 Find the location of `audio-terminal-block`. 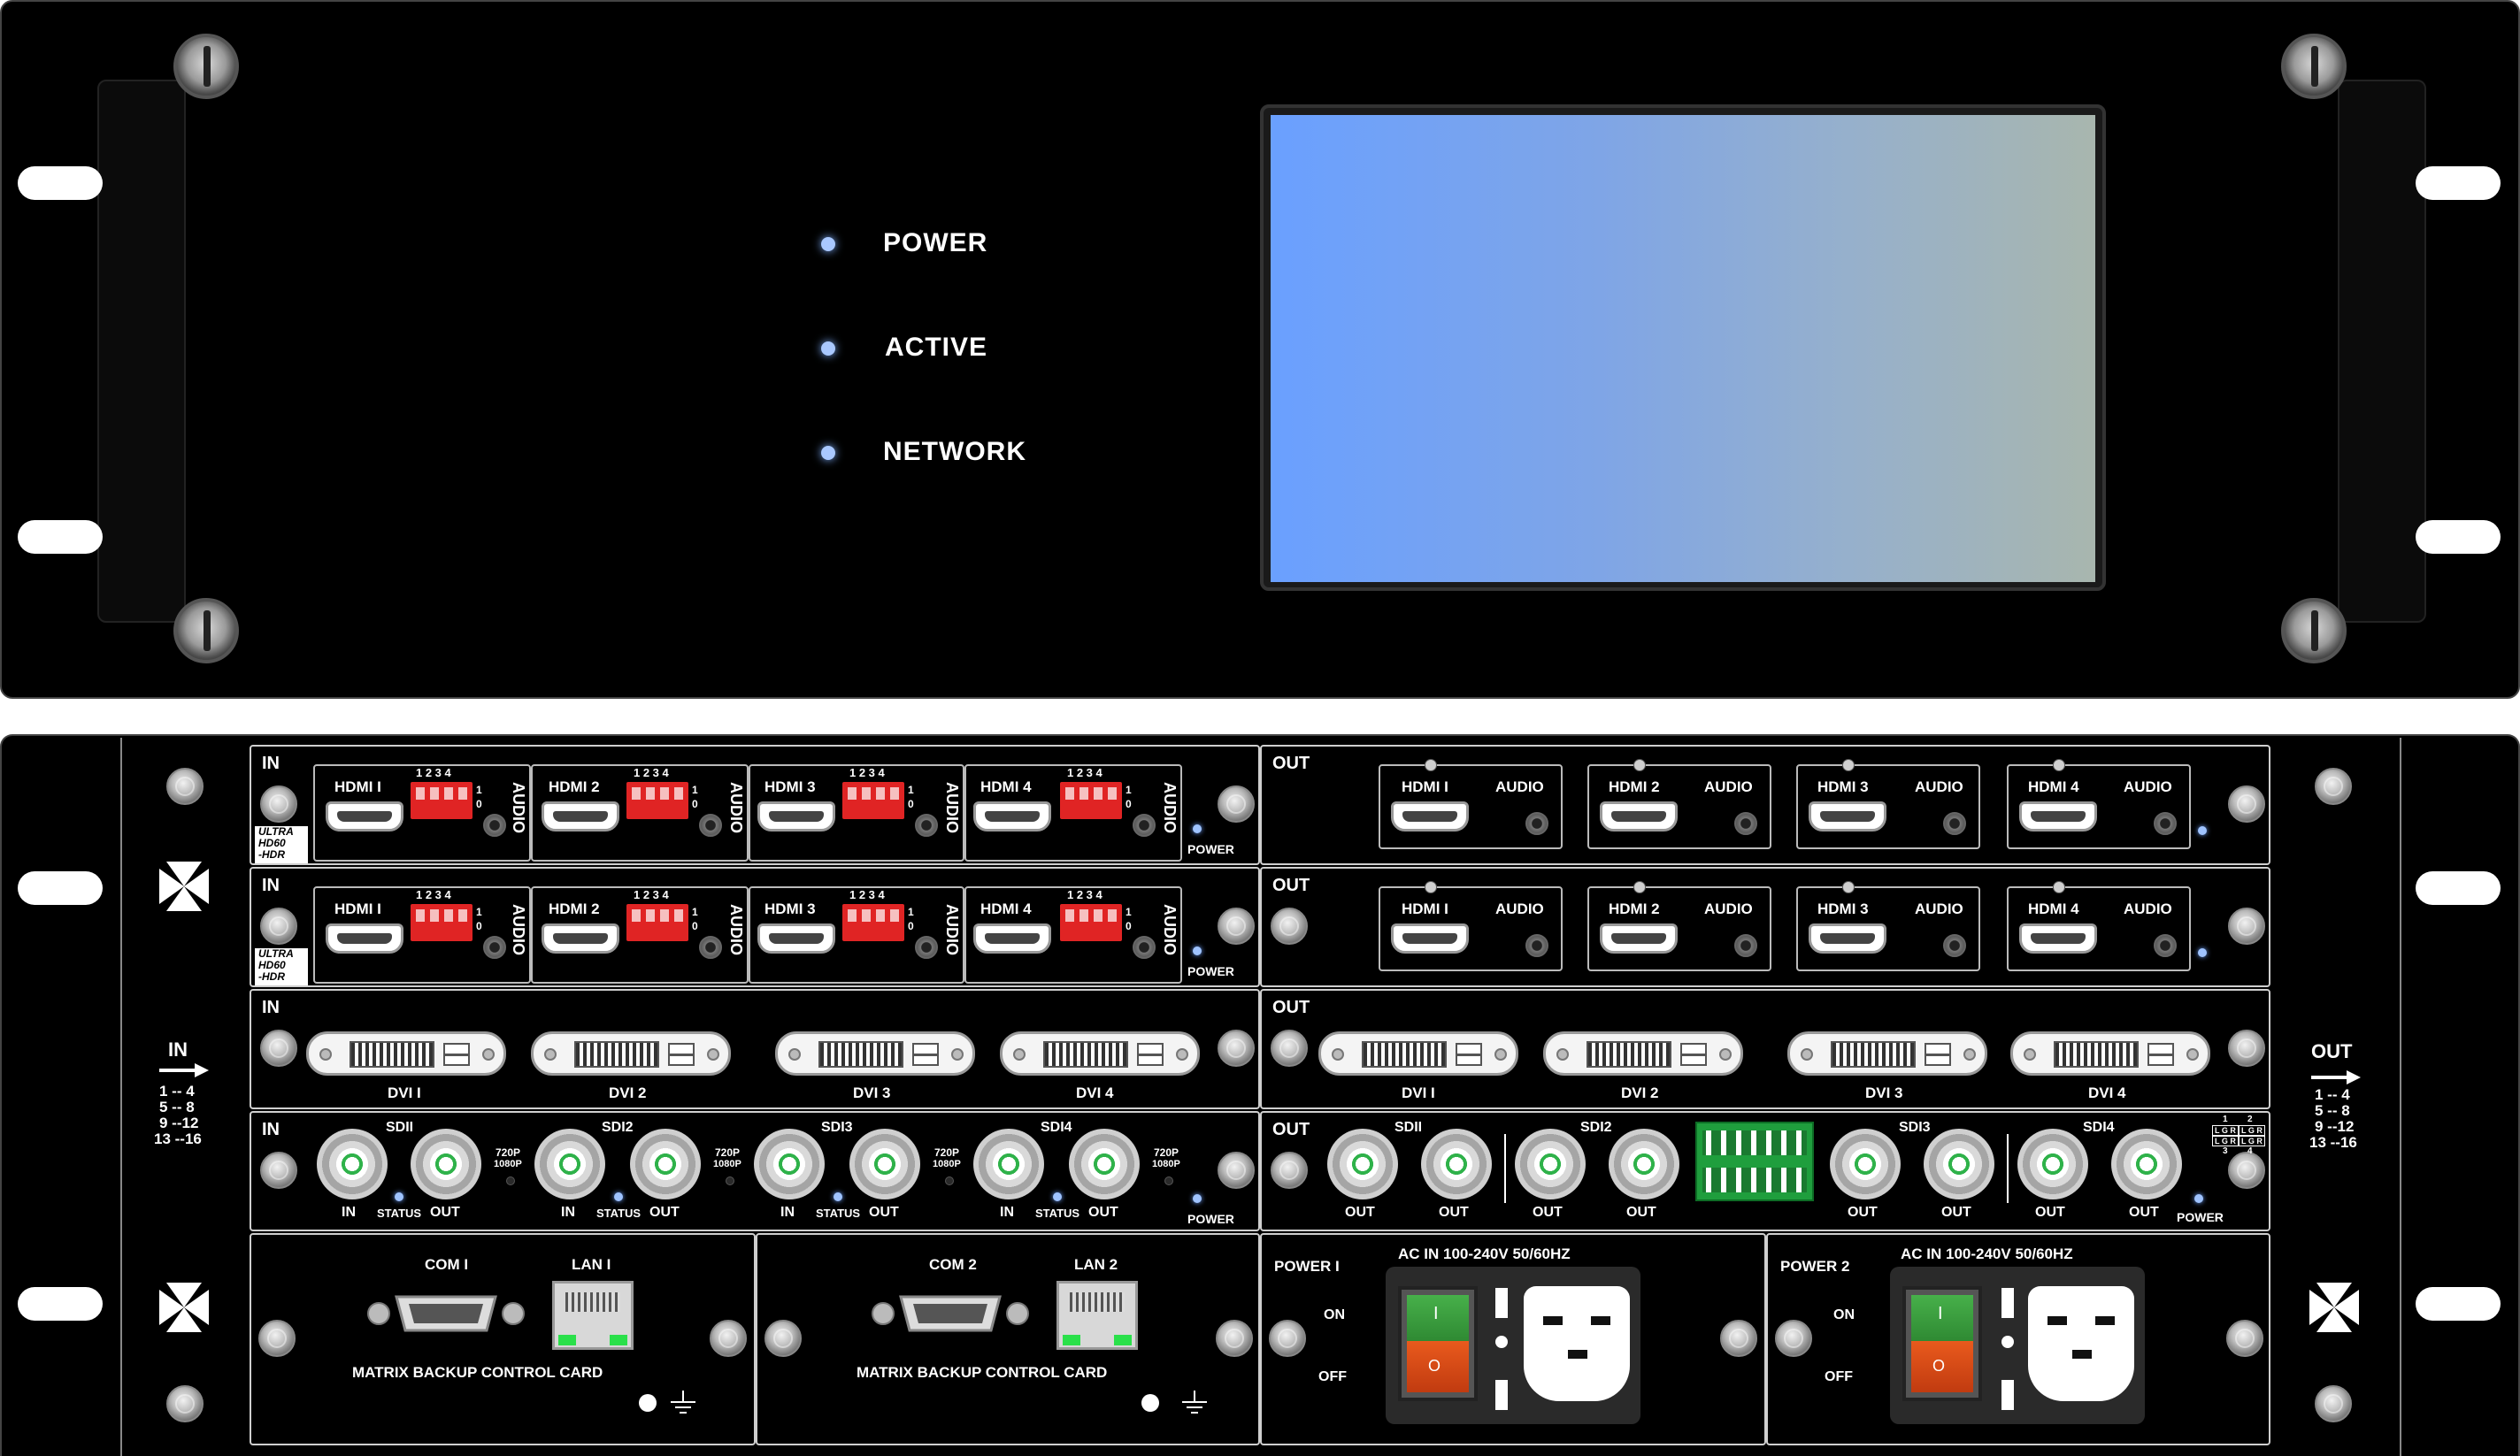

audio-terminal-block is located at coordinates (1754, 1161).